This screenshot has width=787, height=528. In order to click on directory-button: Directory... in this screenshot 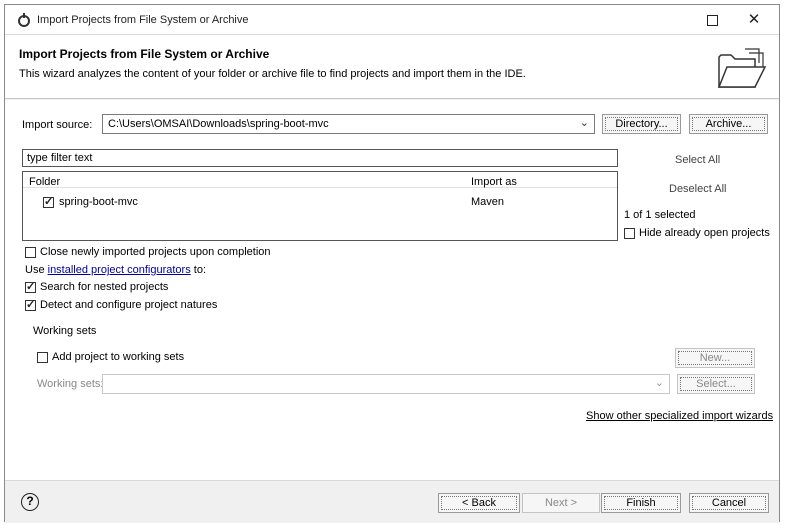, I will do `click(641, 124)`.